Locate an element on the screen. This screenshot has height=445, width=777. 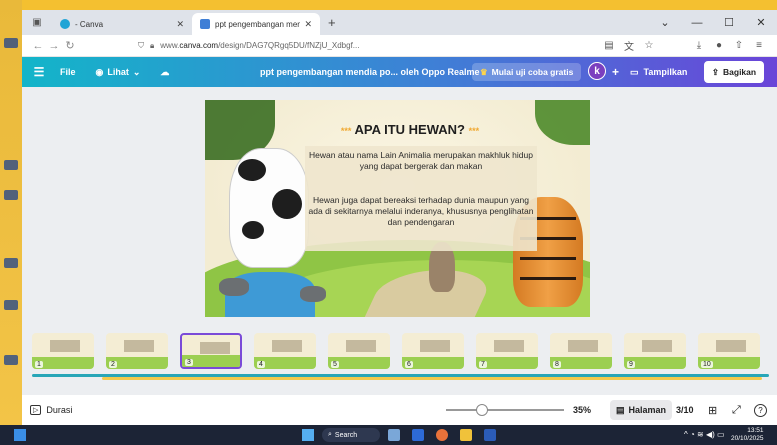
taskbar-search: ⌕ Search is located at coordinates (351, 435).